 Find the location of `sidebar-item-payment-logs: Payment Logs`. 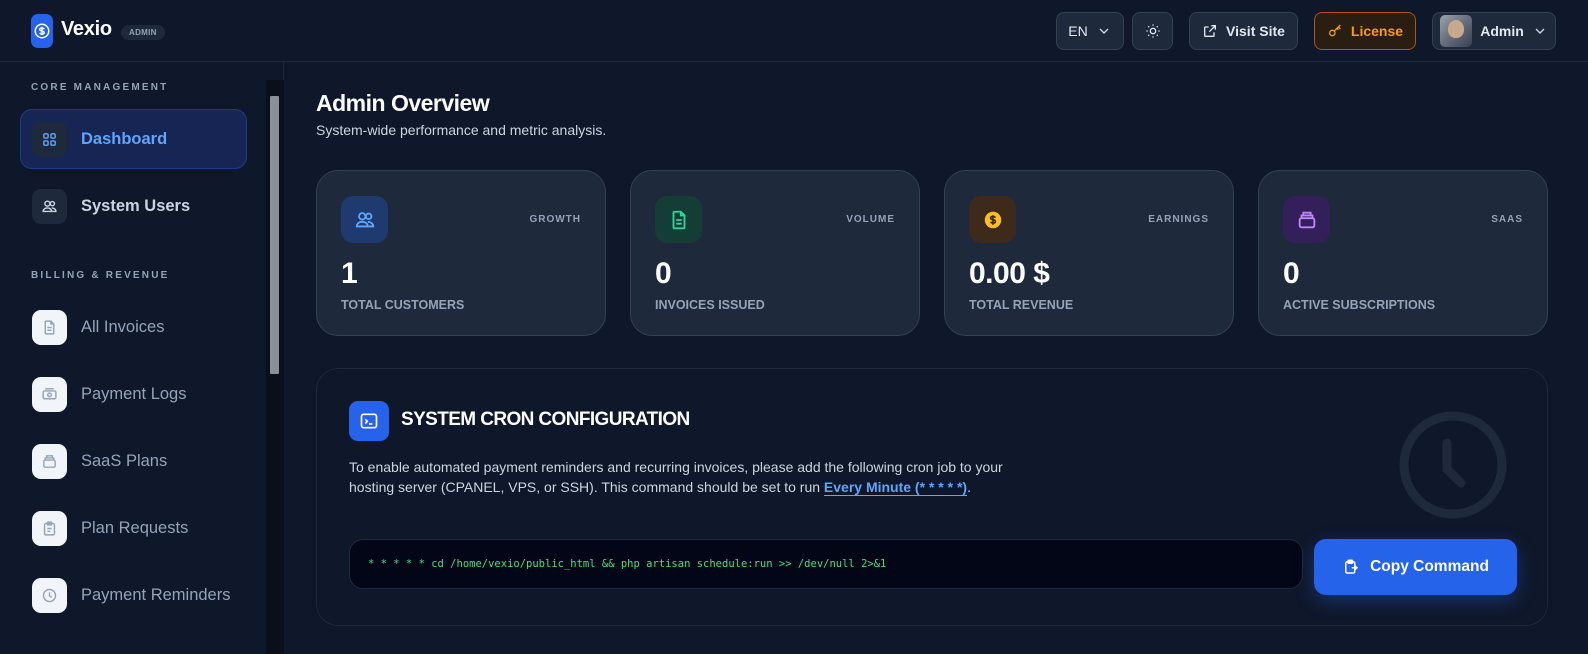

sidebar-item-payment-logs: Payment Logs is located at coordinates (133, 394).